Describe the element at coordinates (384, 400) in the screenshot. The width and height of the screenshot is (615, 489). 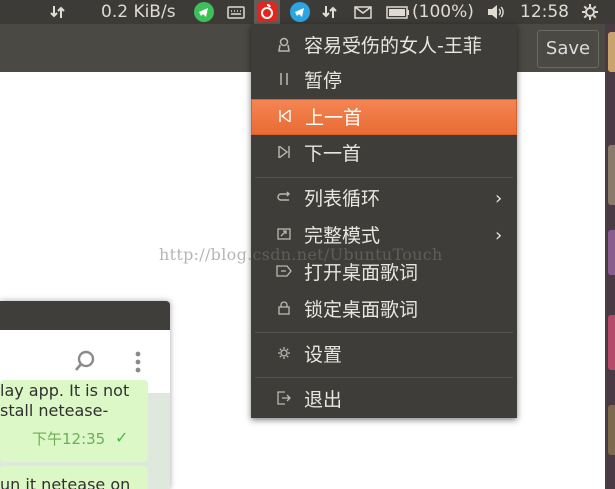
I see `menu-item-quit: 退出` at that location.